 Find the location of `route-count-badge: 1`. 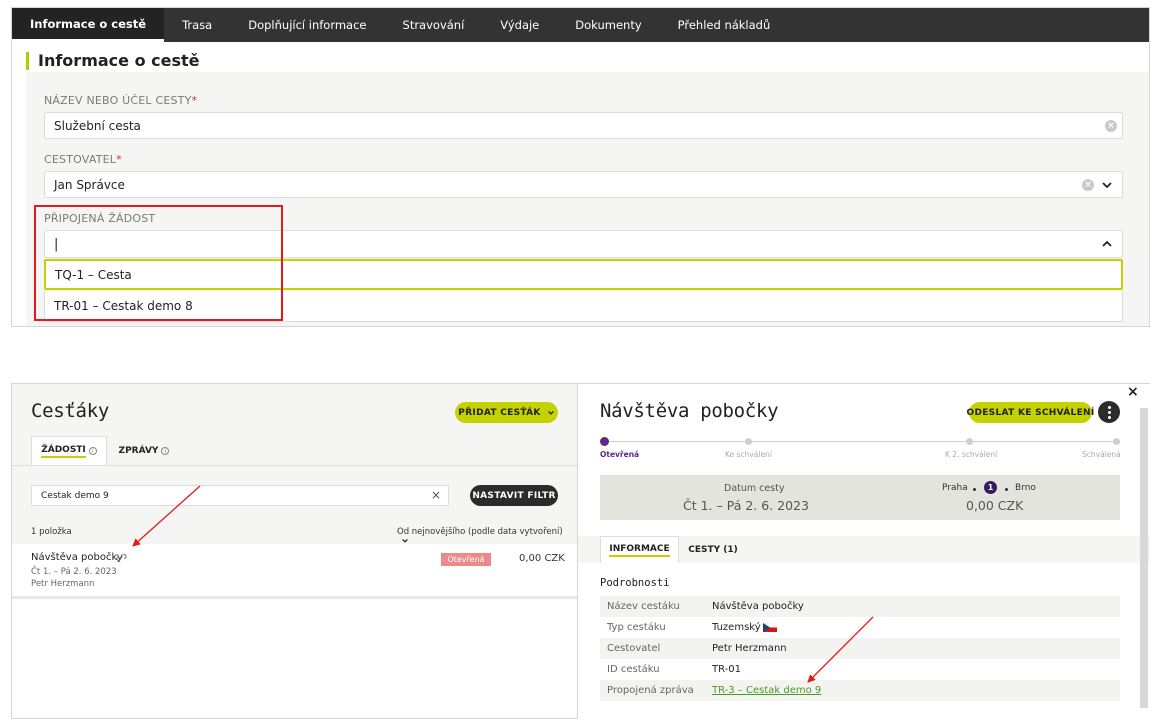

route-count-badge: 1 is located at coordinates (990, 487).